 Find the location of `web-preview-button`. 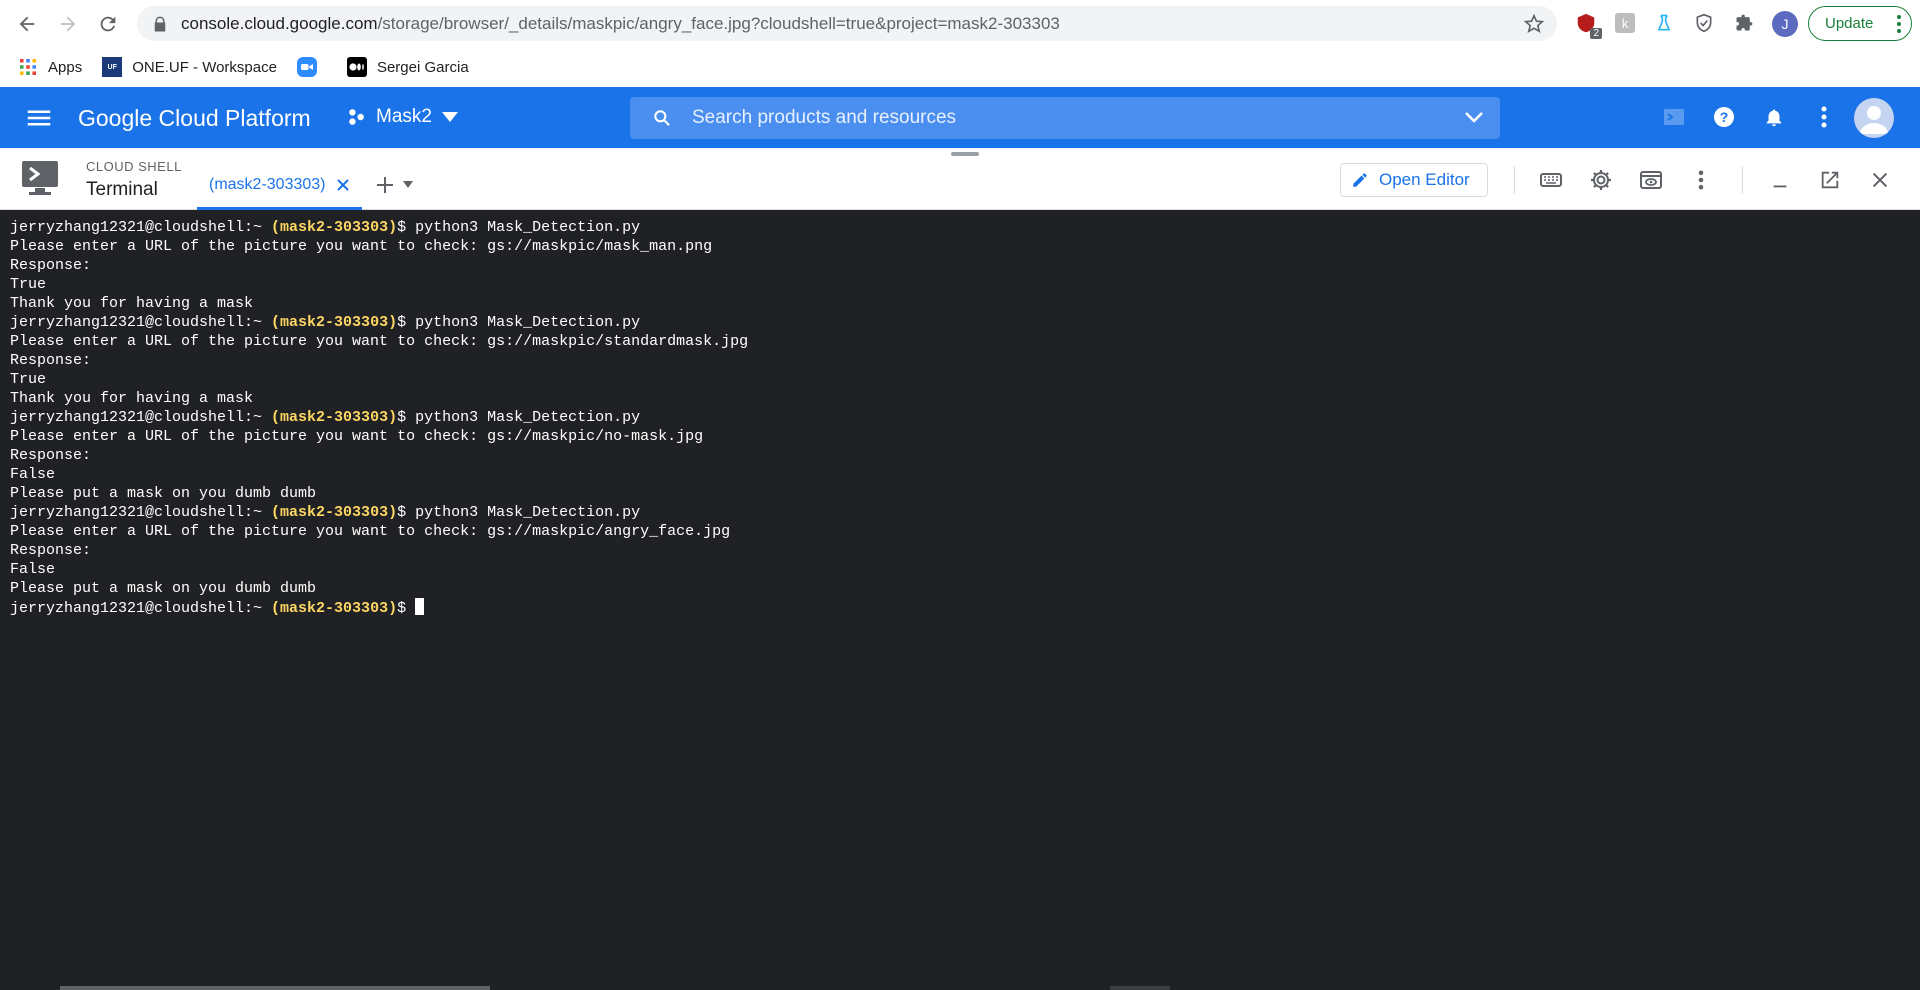

web-preview-button is located at coordinates (1651, 180).